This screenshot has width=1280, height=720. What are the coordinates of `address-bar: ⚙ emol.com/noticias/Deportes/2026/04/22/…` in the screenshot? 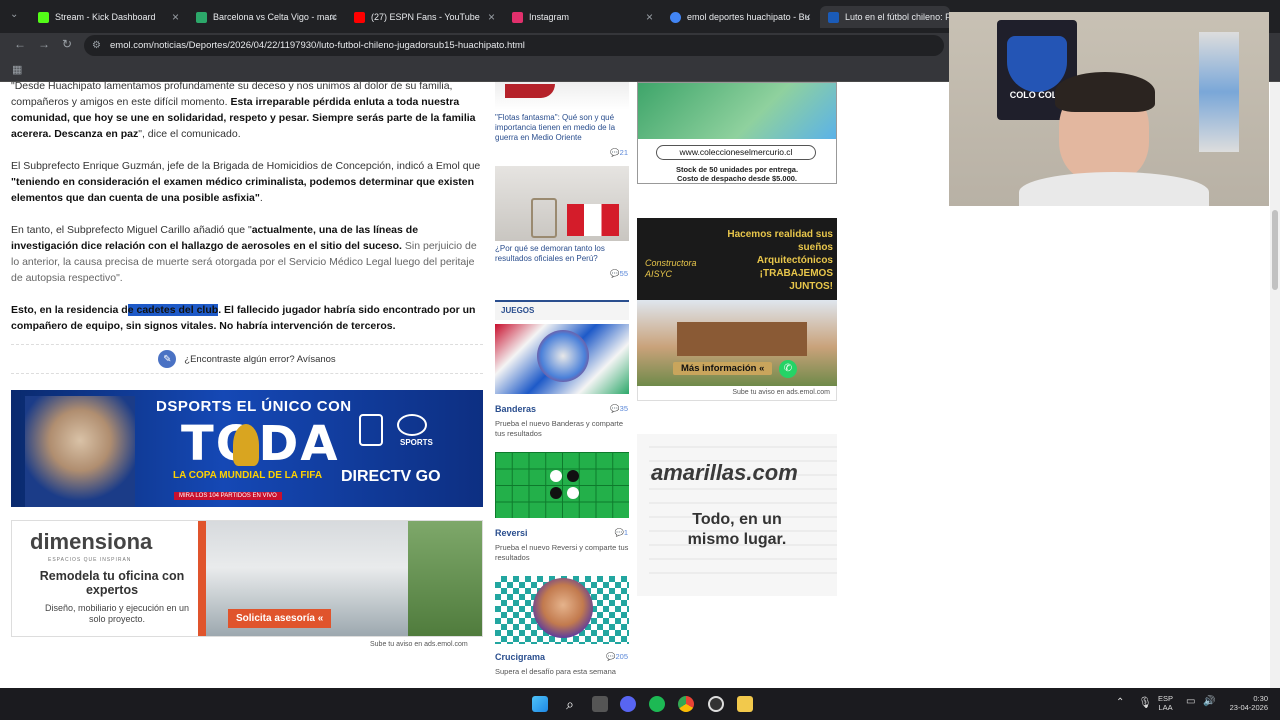 It's located at (514, 45).